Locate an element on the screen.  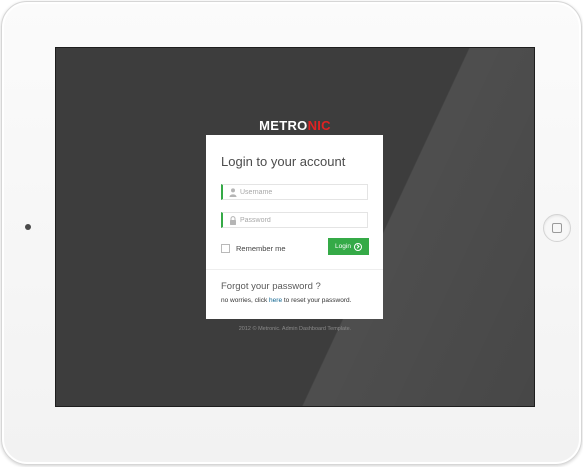
username-field is located at coordinates (294, 192).